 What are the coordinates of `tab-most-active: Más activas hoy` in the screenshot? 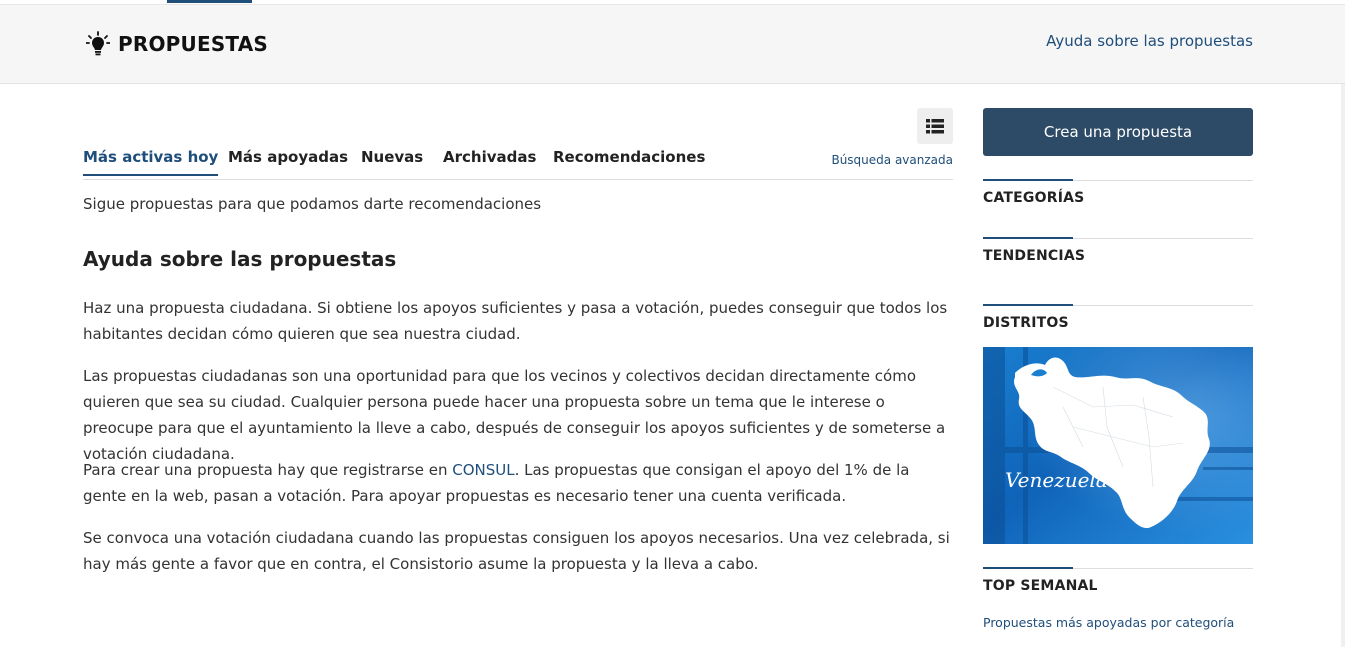 It's located at (151, 162).